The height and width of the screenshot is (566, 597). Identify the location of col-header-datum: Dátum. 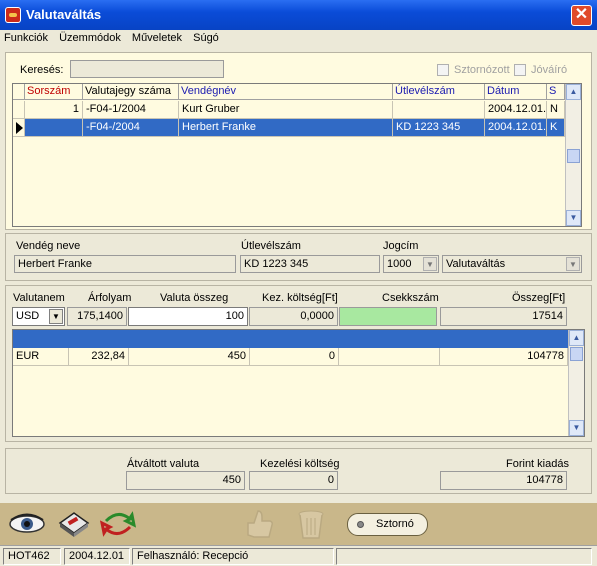
(516, 92).